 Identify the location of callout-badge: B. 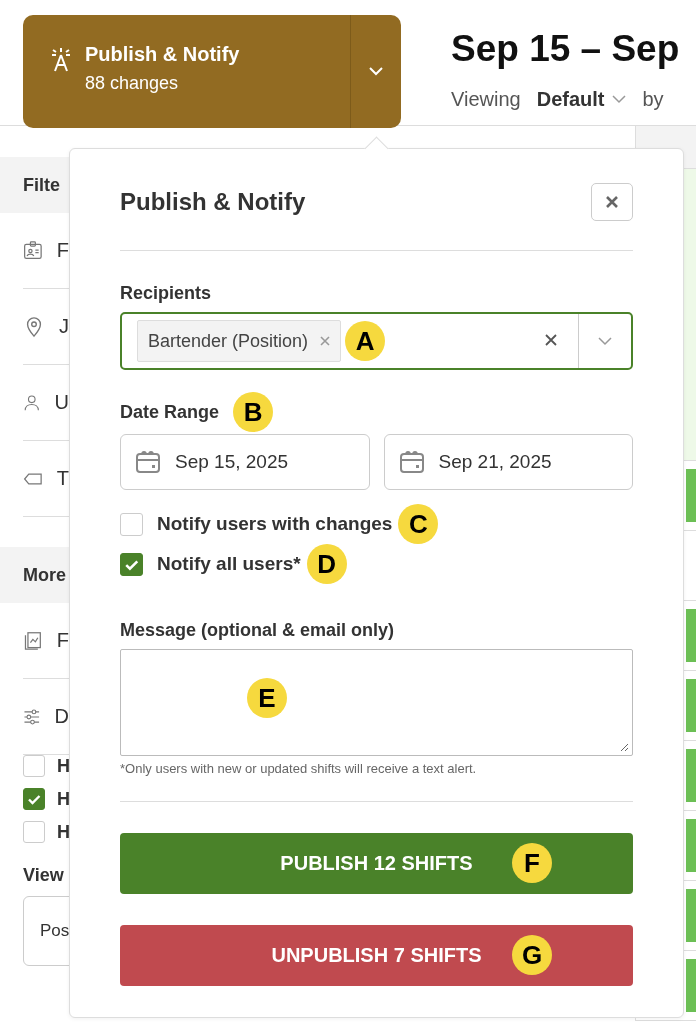
(253, 412).